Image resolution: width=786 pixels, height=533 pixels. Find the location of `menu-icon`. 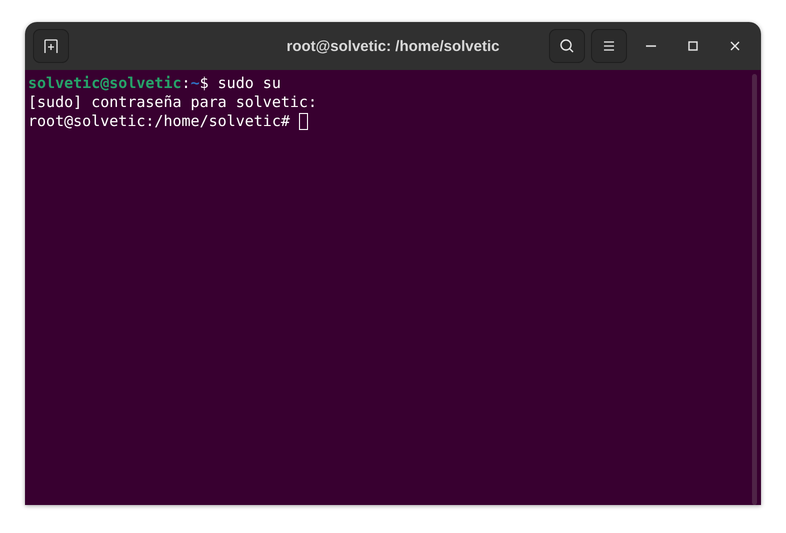

menu-icon is located at coordinates (609, 46).